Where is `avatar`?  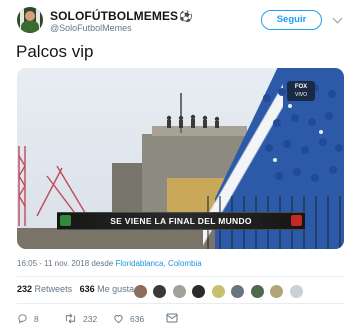
avatar is located at coordinates (30, 20).